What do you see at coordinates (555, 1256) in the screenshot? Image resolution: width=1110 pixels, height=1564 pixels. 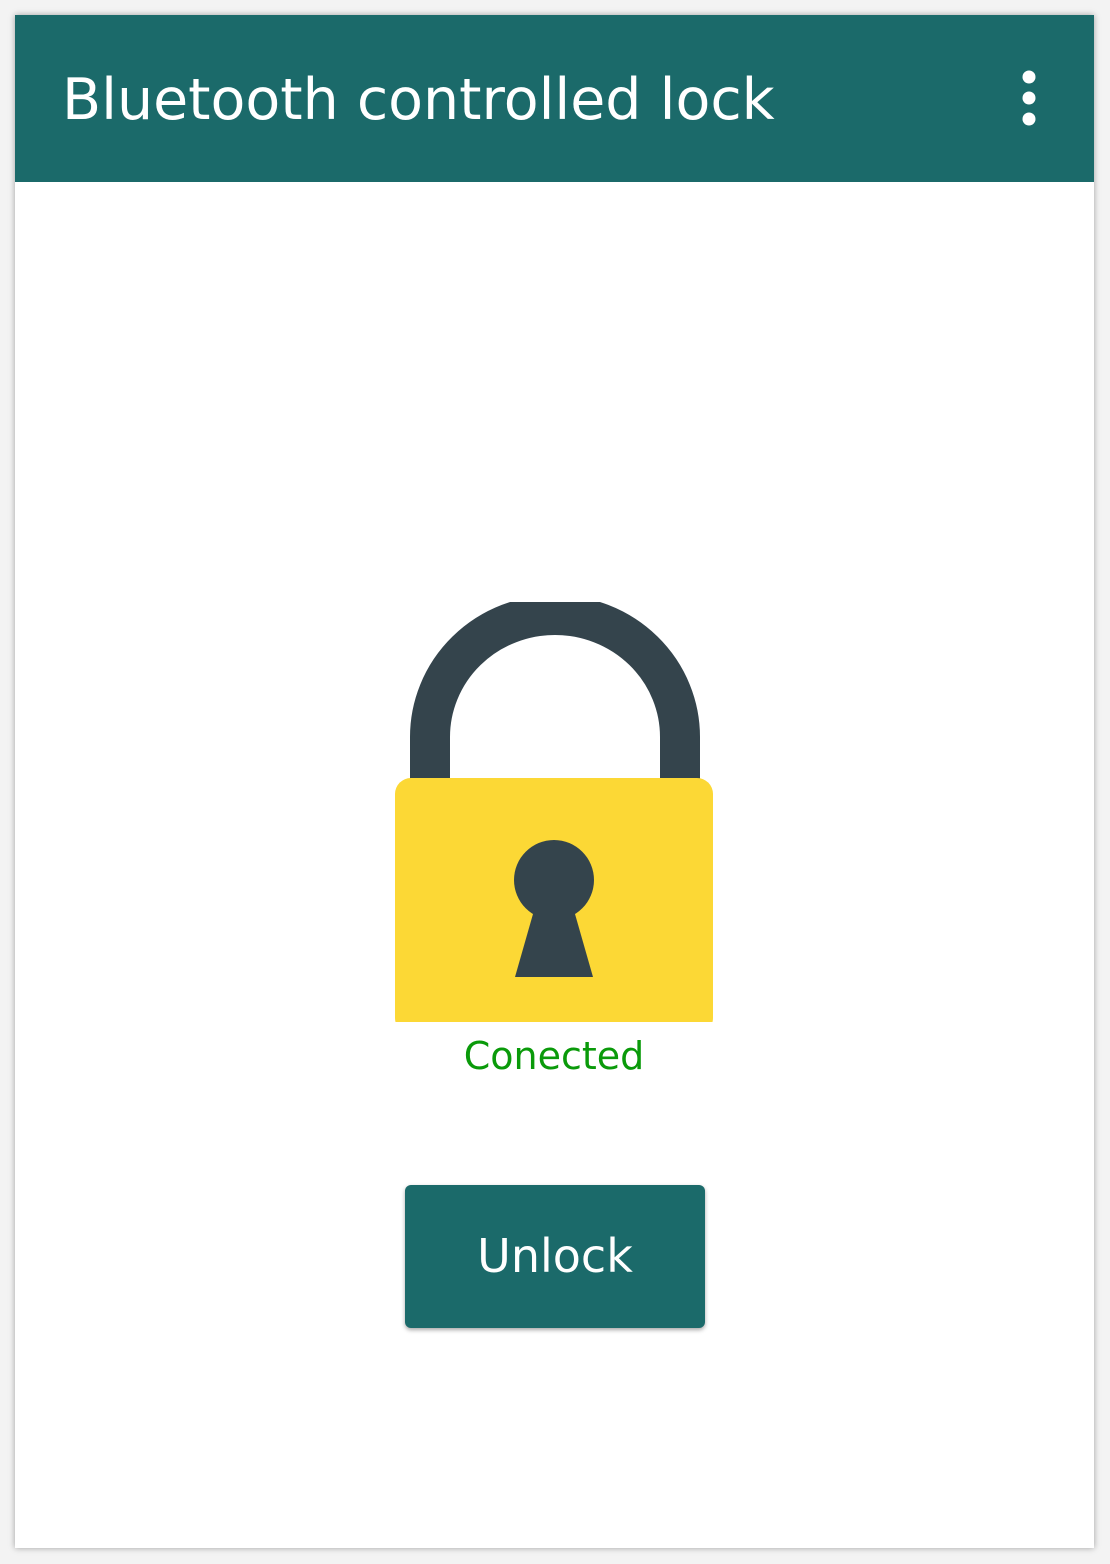 I see `unlock-button: Unlock` at bounding box center [555, 1256].